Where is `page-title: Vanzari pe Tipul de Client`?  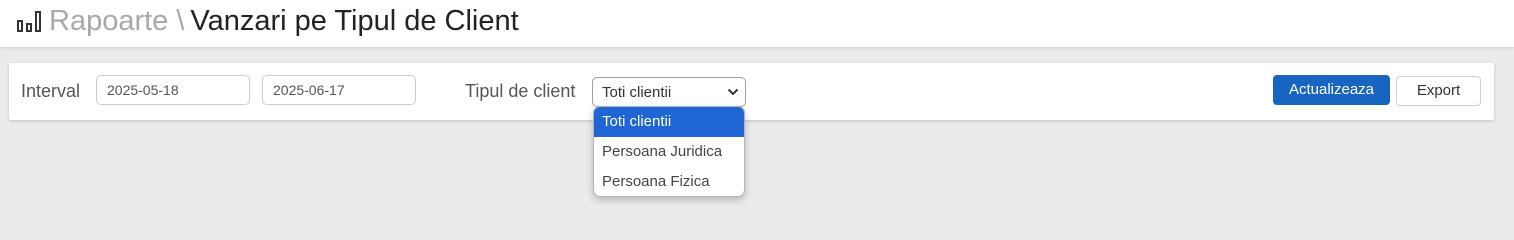 page-title: Vanzari pe Tipul de Client is located at coordinates (354, 21).